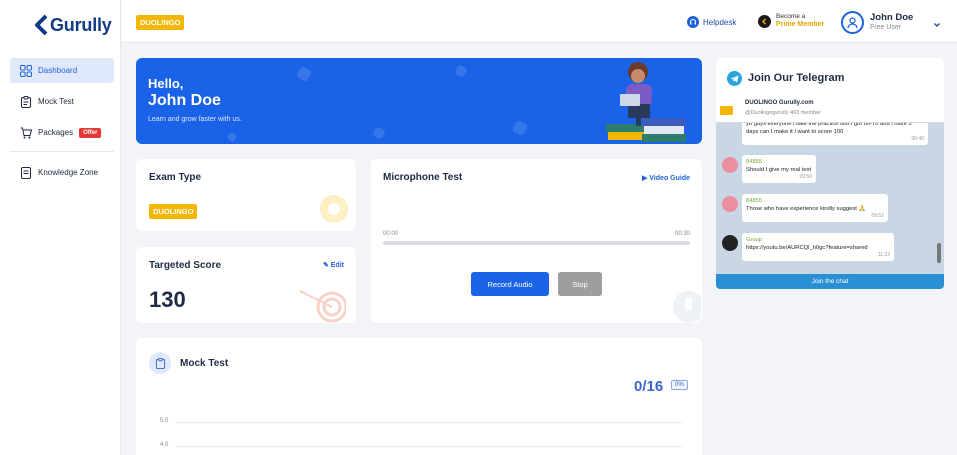  I want to click on sidebar-item-dashboard: Dashboard, so click(62, 70).